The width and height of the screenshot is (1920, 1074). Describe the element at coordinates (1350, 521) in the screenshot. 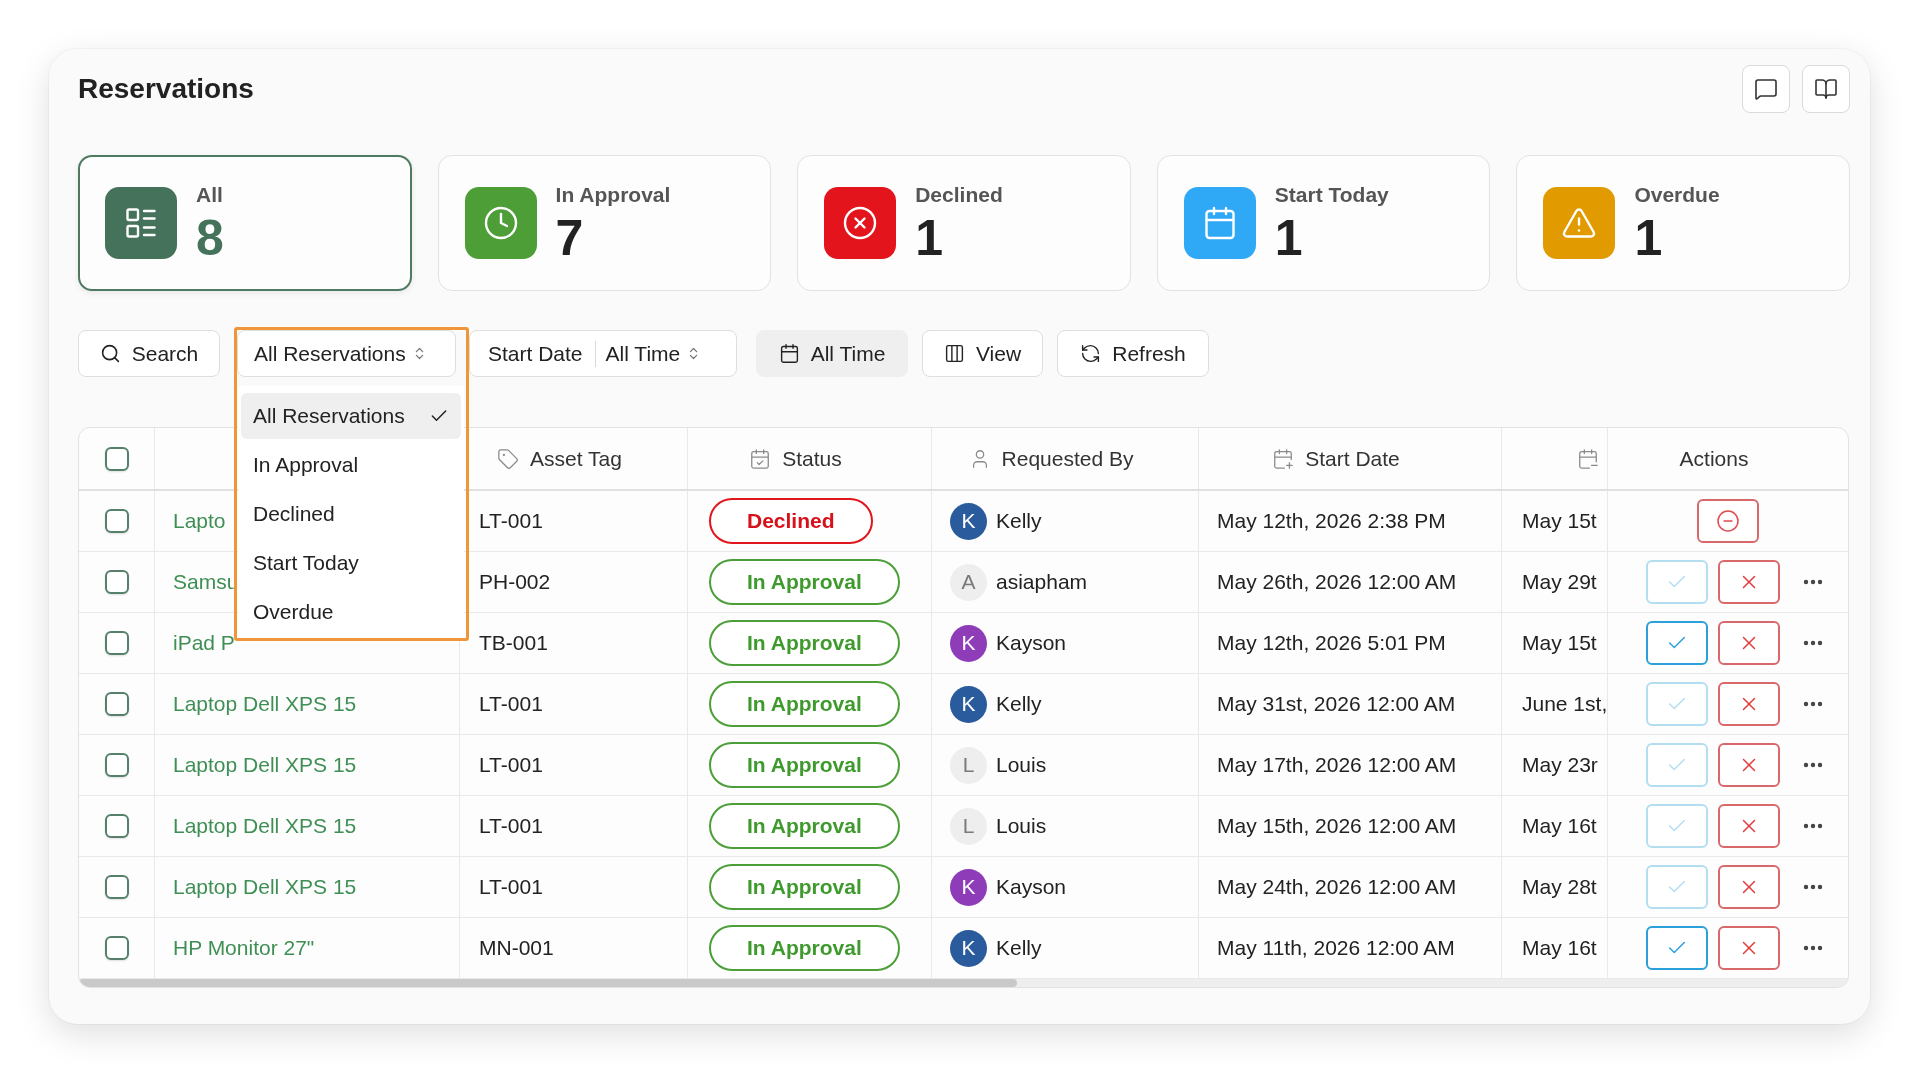

I see `table-cell: May 12th, 2026 2:38 PM` at that location.